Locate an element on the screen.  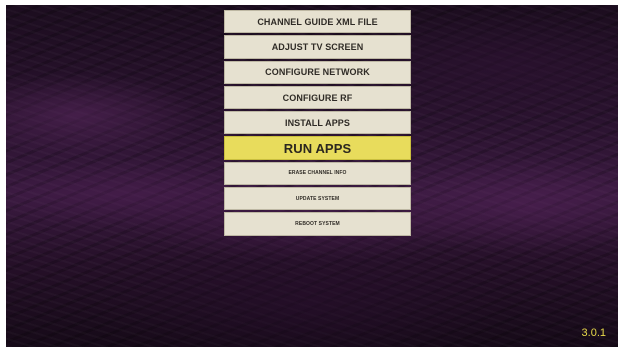
menu-item-erase-channel-info: ERASE CHANNEL INFO is located at coordinates (317, 173).